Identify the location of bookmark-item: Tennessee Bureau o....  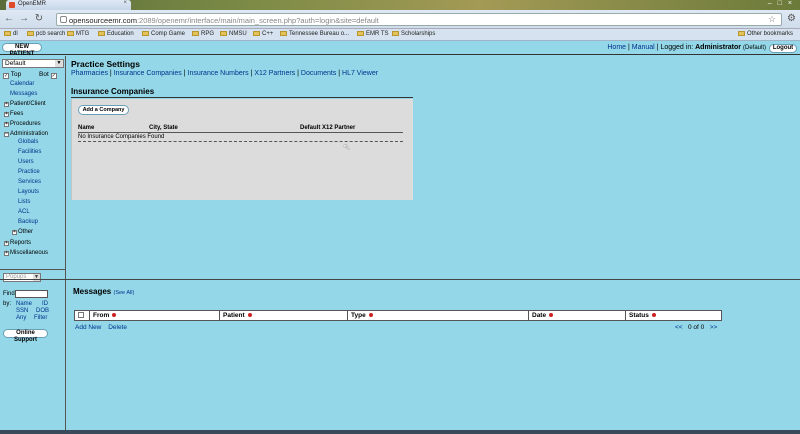
(314, 34).